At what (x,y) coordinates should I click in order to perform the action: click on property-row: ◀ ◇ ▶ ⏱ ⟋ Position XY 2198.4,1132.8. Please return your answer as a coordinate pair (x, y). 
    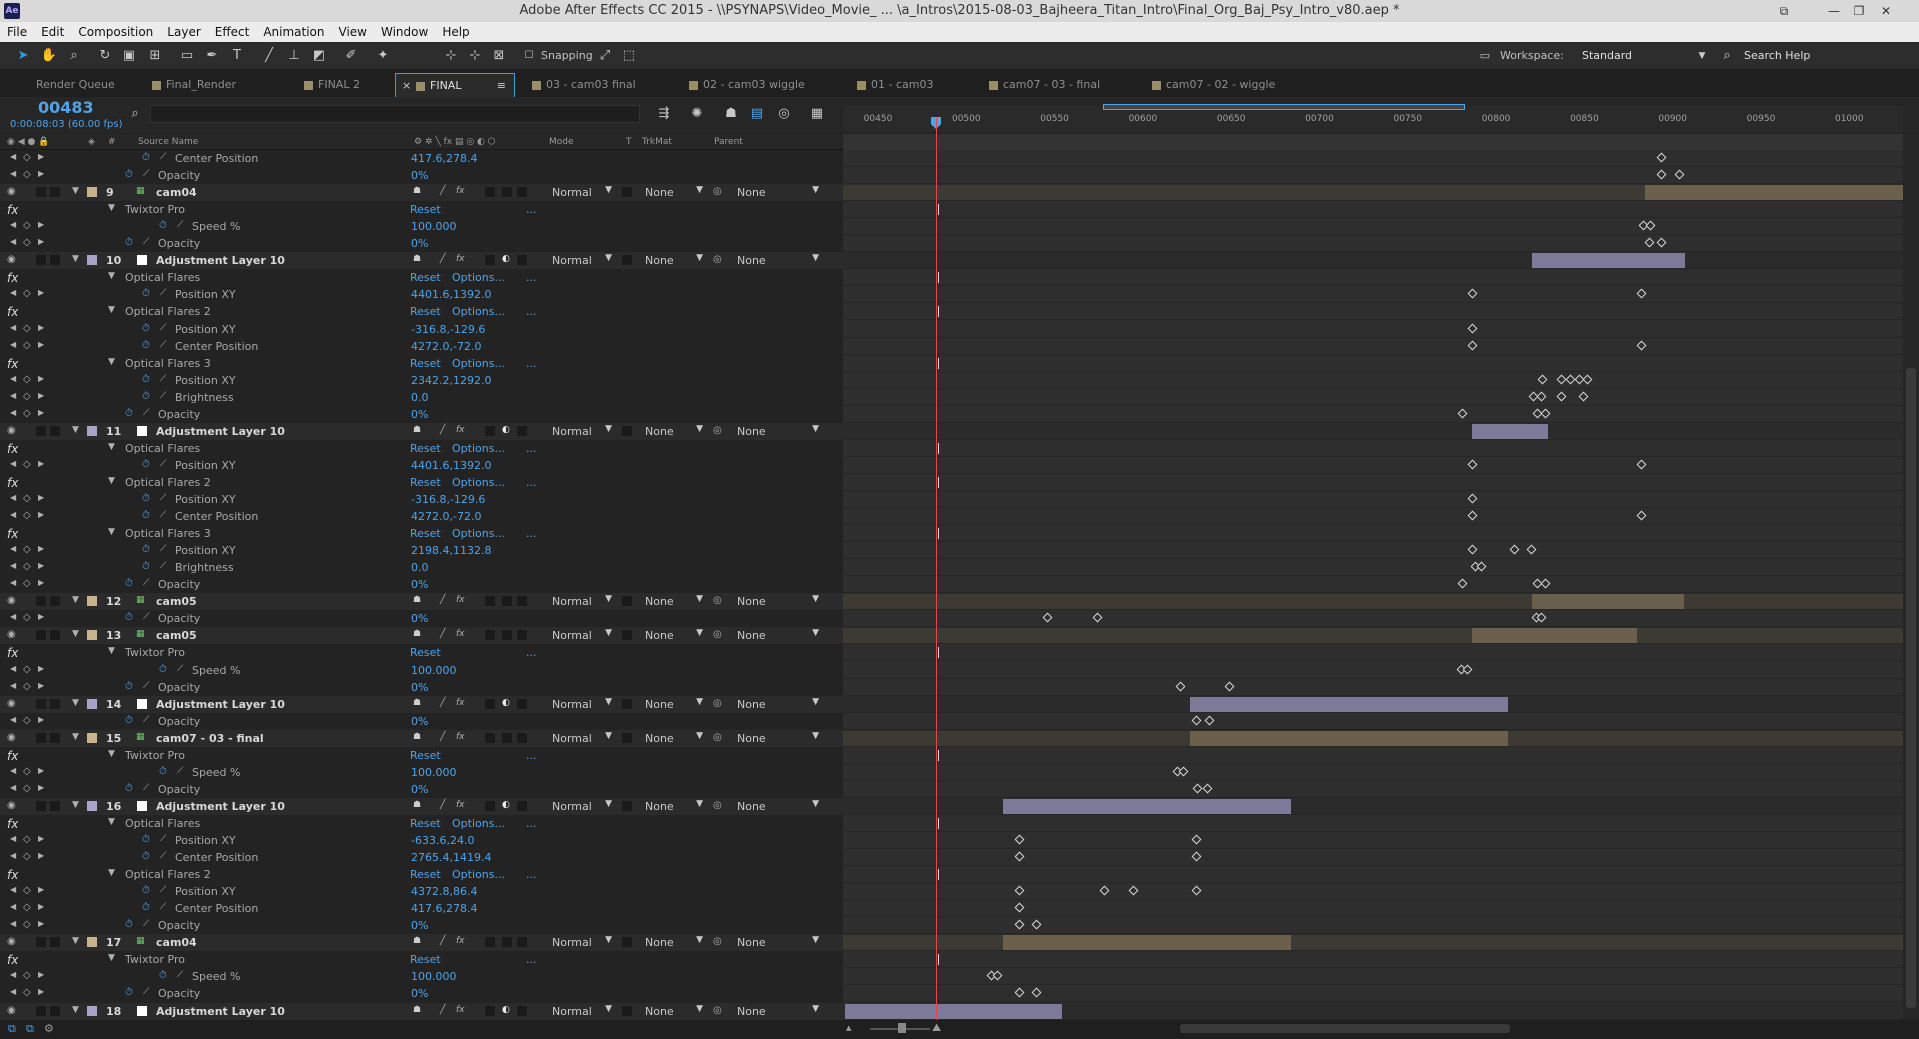
    Looking at the image, I should click on (421, 550).